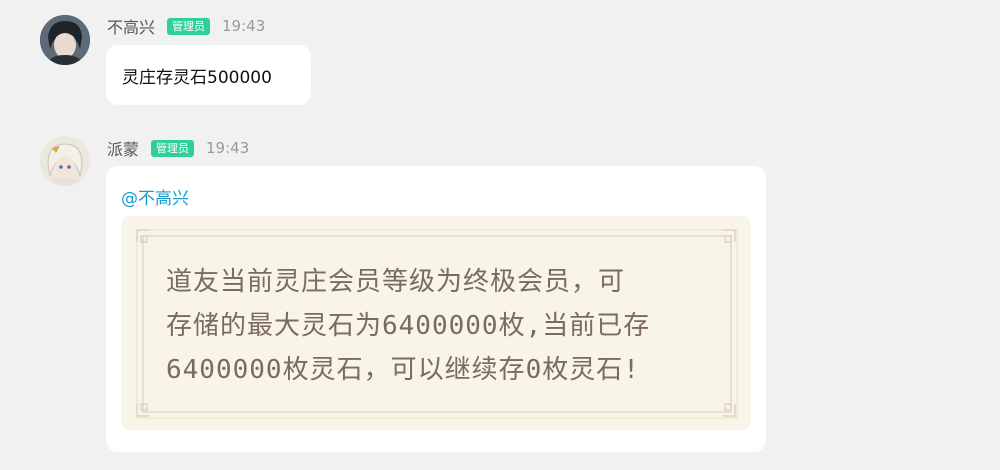  I want to click on card-line: 道友当前灵庄会员等级为终极会员，可, so click(396, 282).